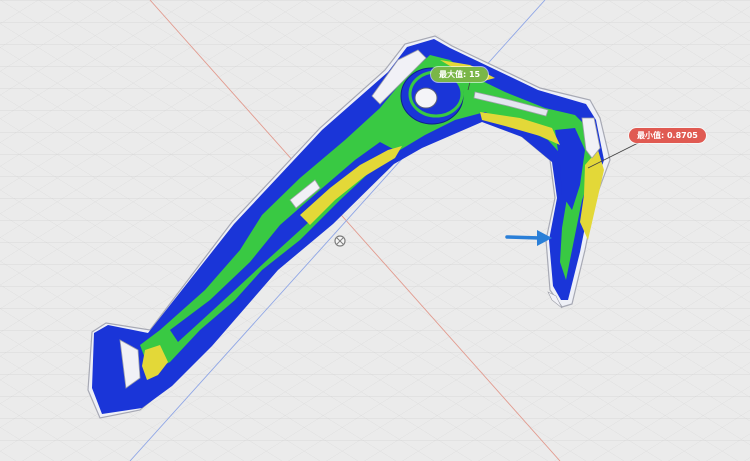 The width and height of the screenshot is (750, 461). I want to click on origin-marker-icon, so click(340, 241).